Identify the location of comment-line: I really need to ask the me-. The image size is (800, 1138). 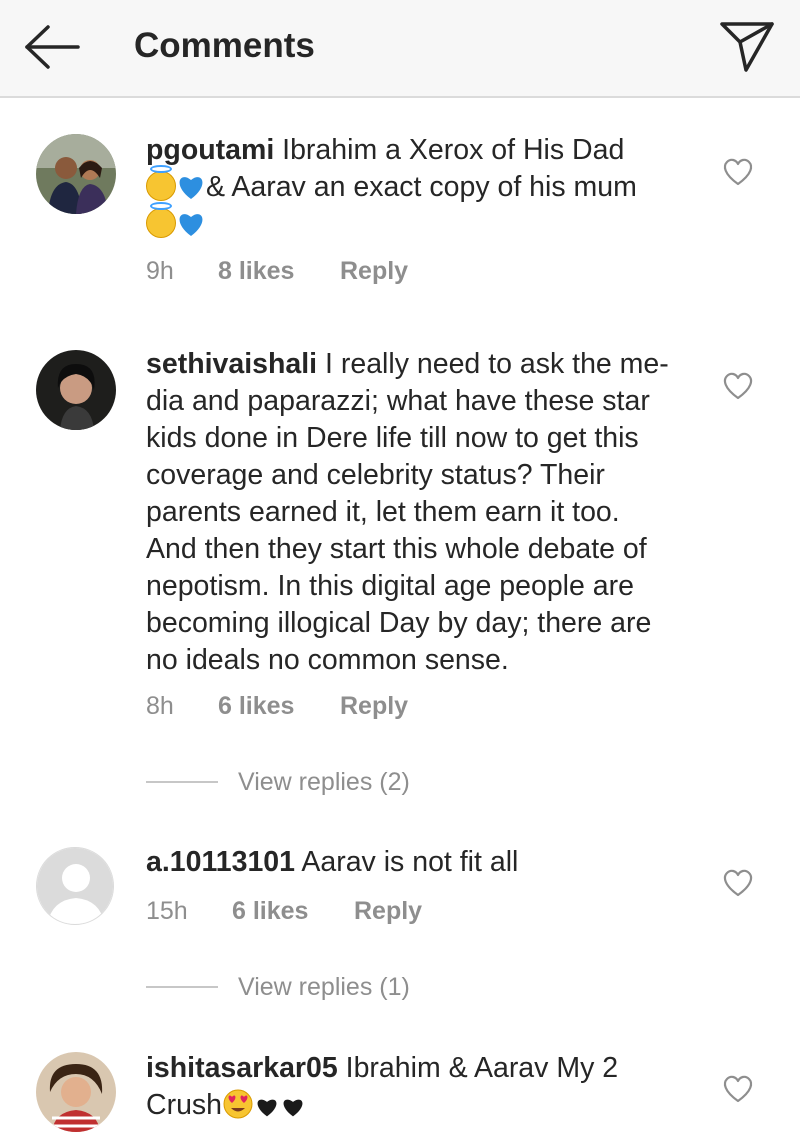
(493, 364).